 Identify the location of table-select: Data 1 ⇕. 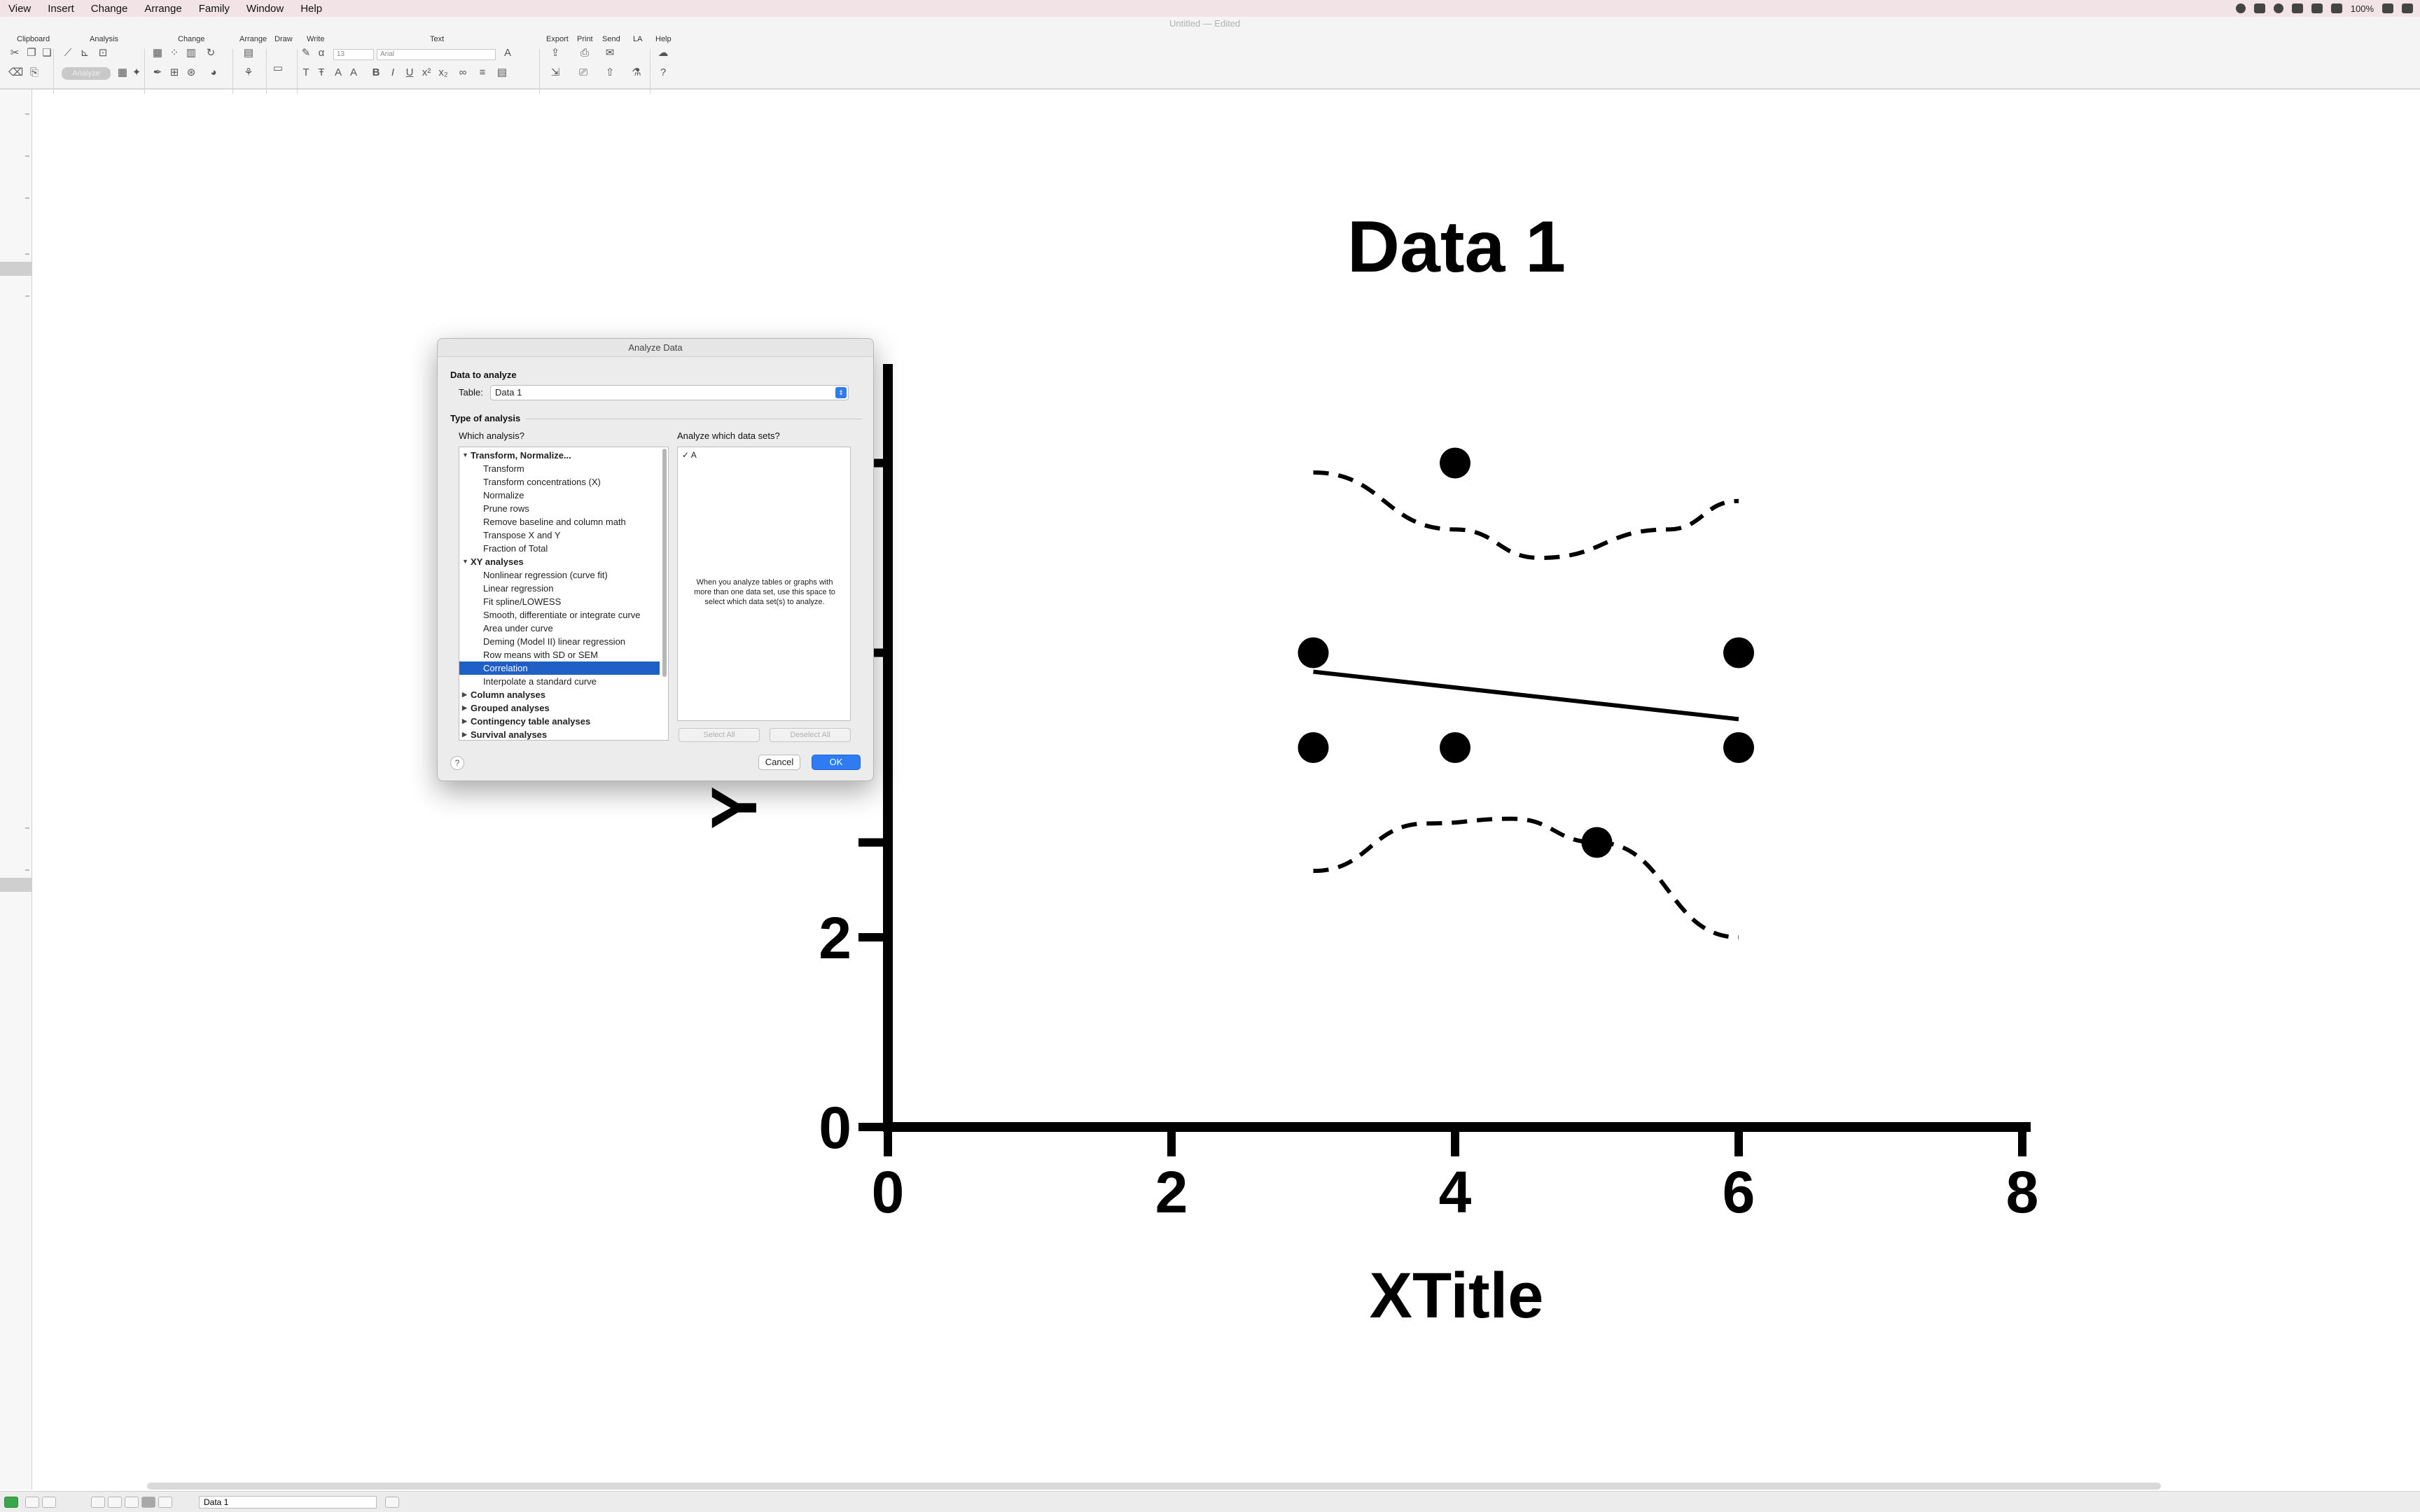
(669, 392).